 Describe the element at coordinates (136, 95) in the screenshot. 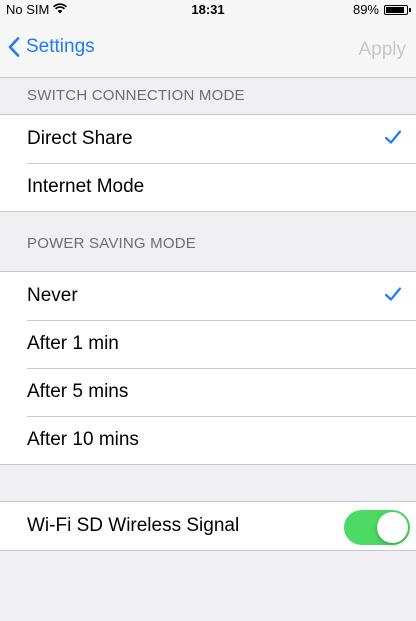

I see `section-header-label: SWITCH CONNECTION MODE` at that location.